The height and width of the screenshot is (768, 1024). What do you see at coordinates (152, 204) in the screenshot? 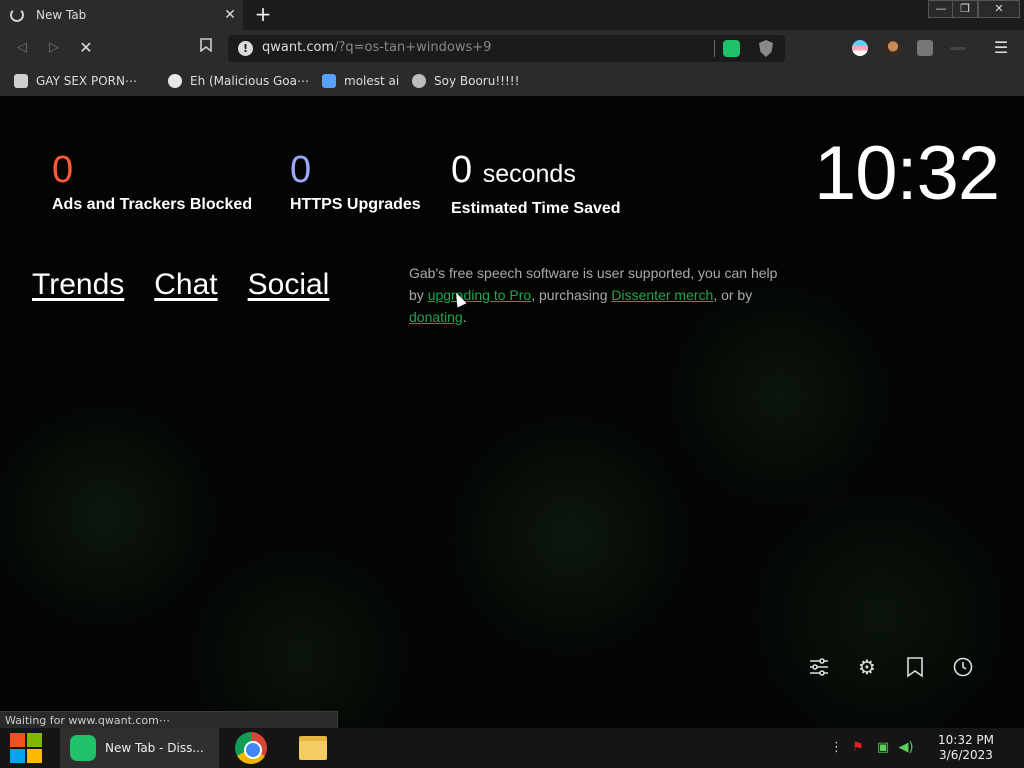
I see `stat-label: Ads and Trackers Blocked` at bounding box center [152, 204].